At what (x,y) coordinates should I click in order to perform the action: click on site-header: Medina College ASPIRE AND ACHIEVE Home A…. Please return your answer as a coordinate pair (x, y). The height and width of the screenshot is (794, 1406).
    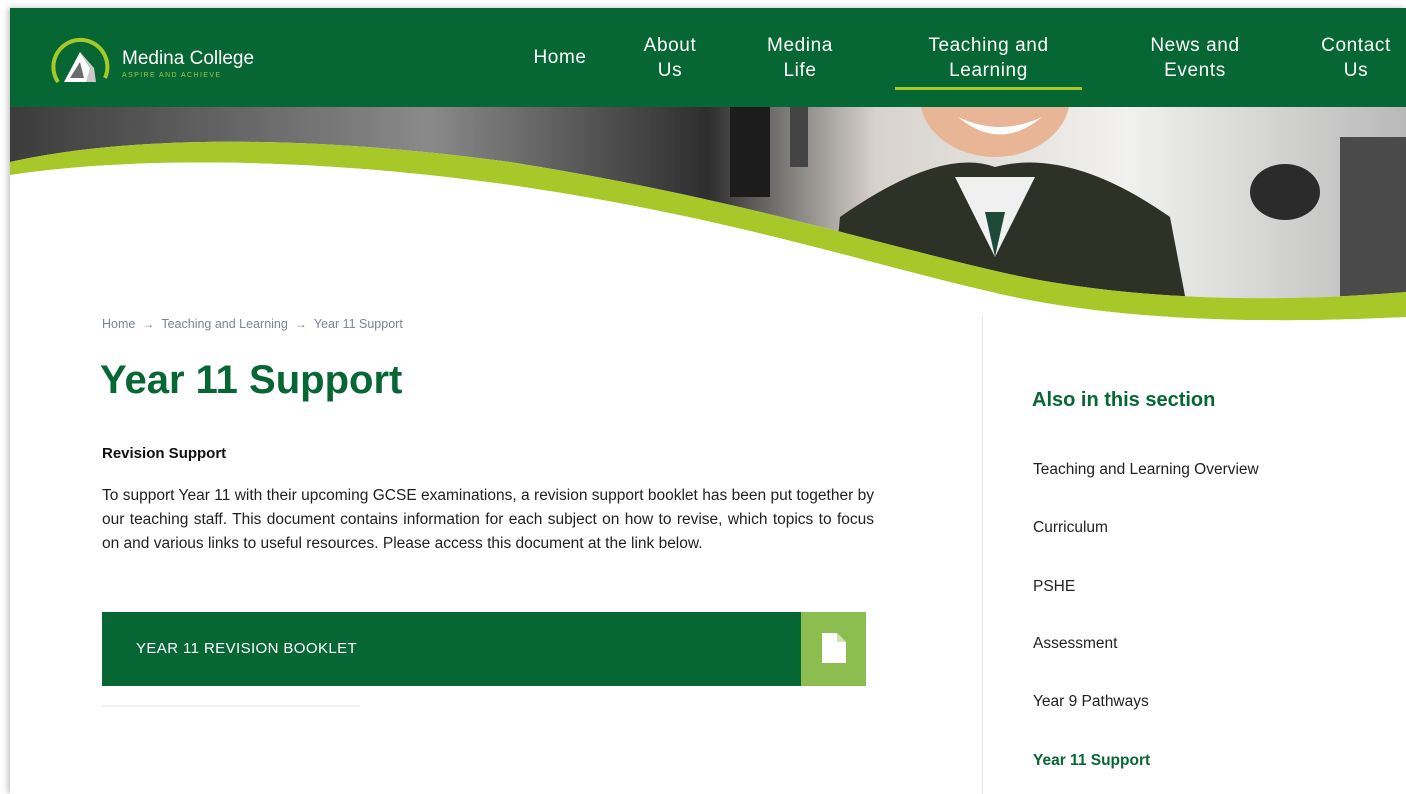
    Looking at the image, I should click on (708, 57).